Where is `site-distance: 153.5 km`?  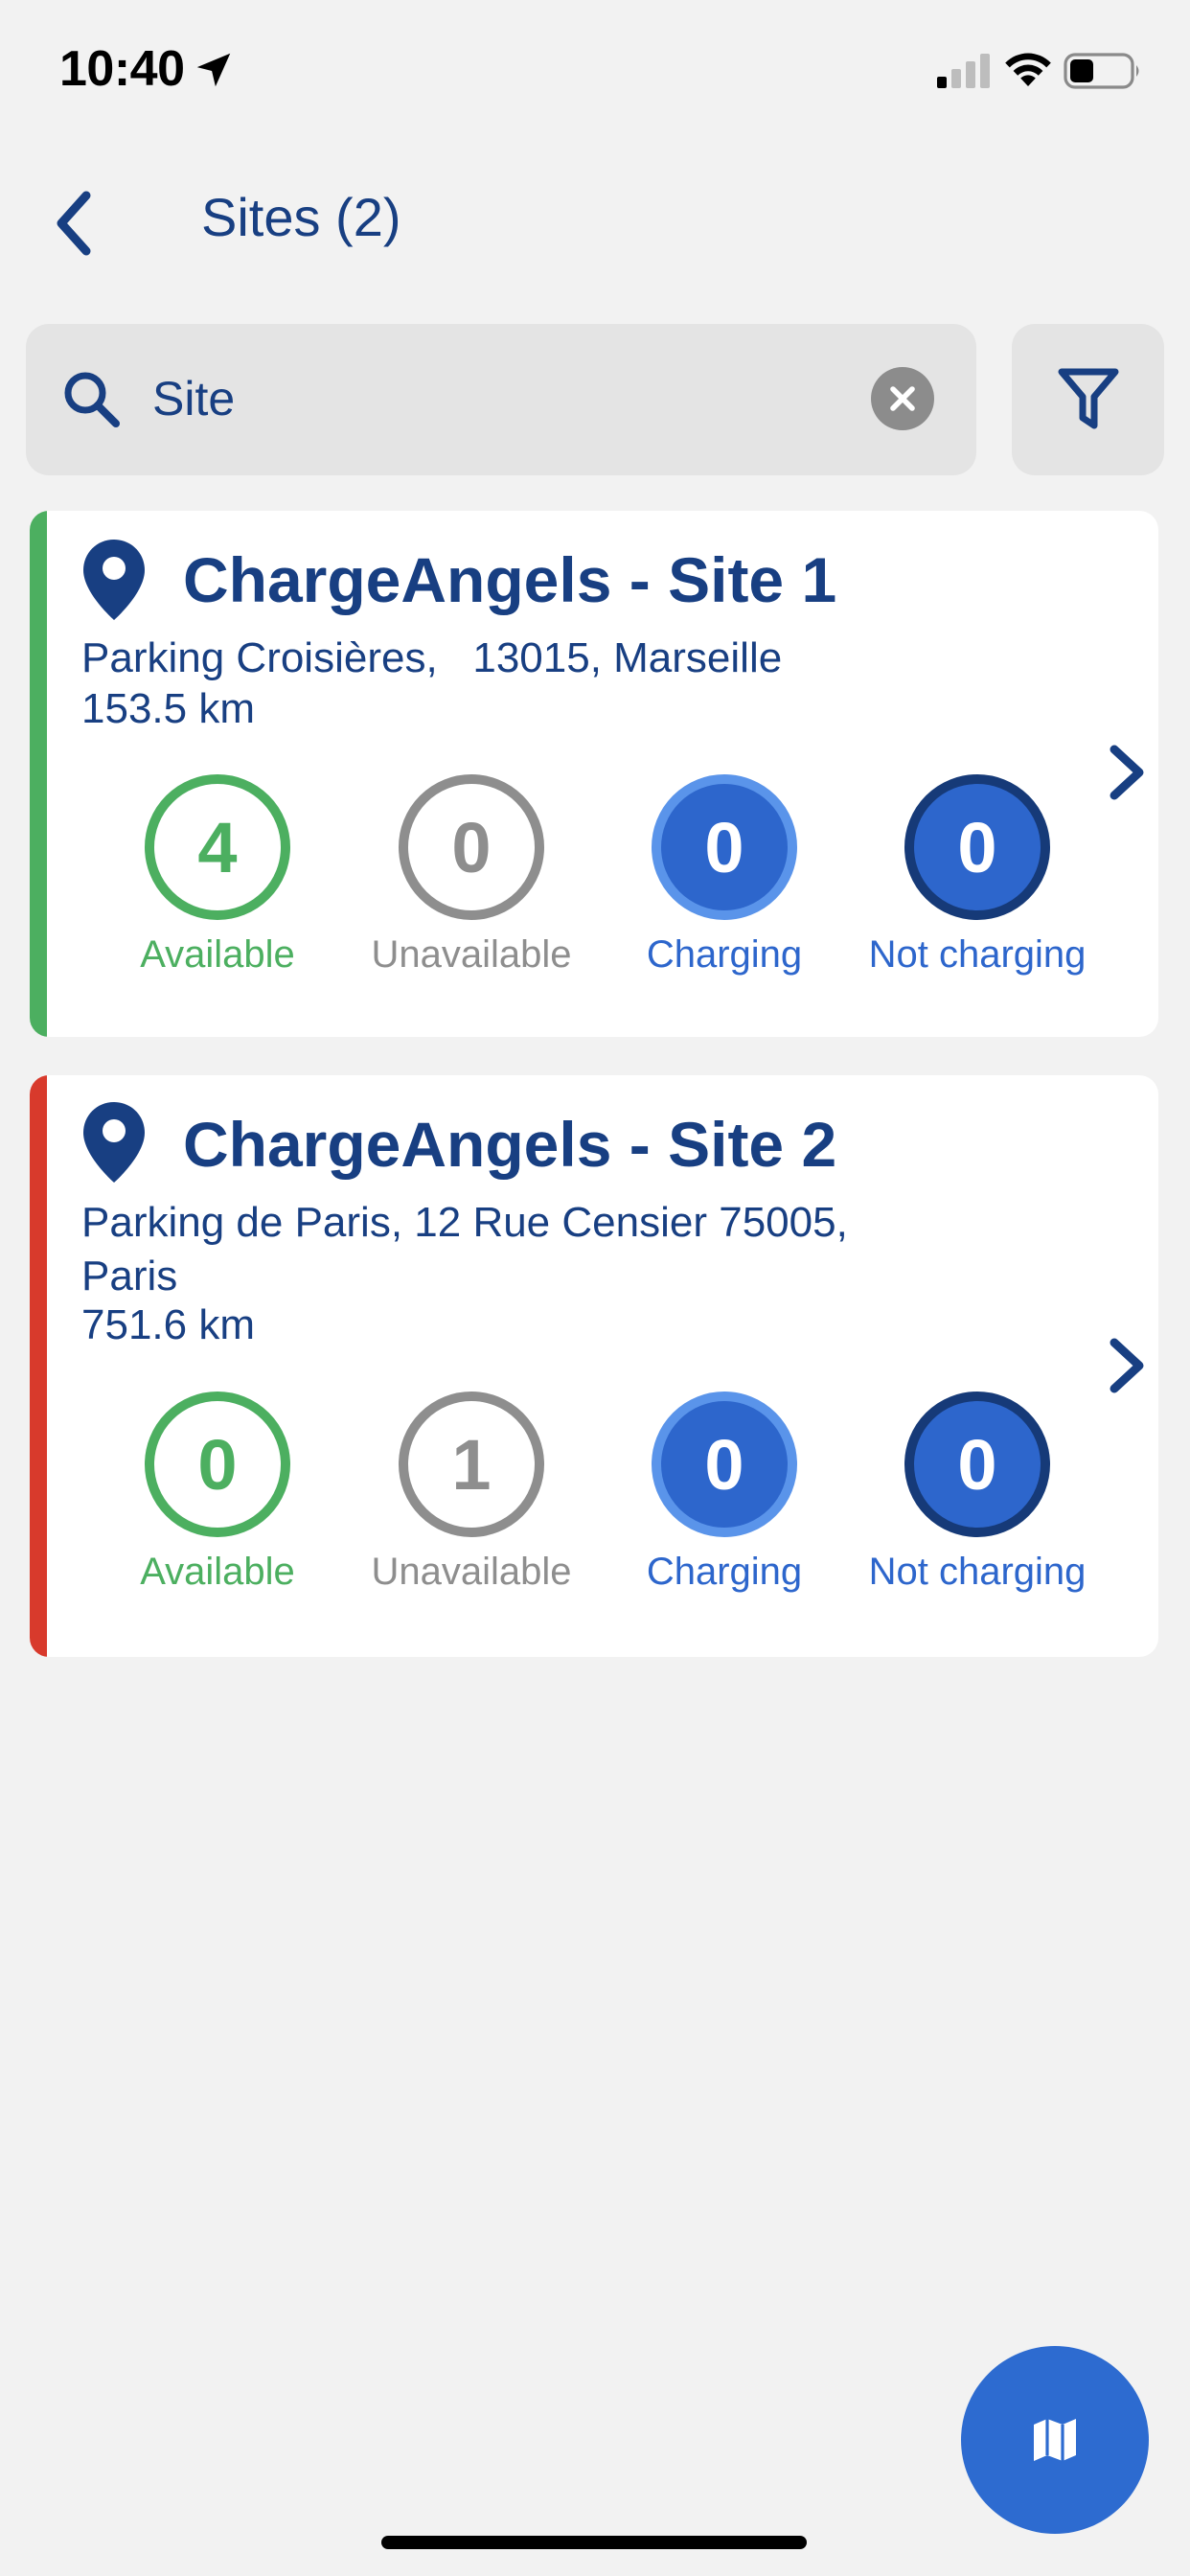 site-distance: 153.5 km is located at coordinates (168, 708).